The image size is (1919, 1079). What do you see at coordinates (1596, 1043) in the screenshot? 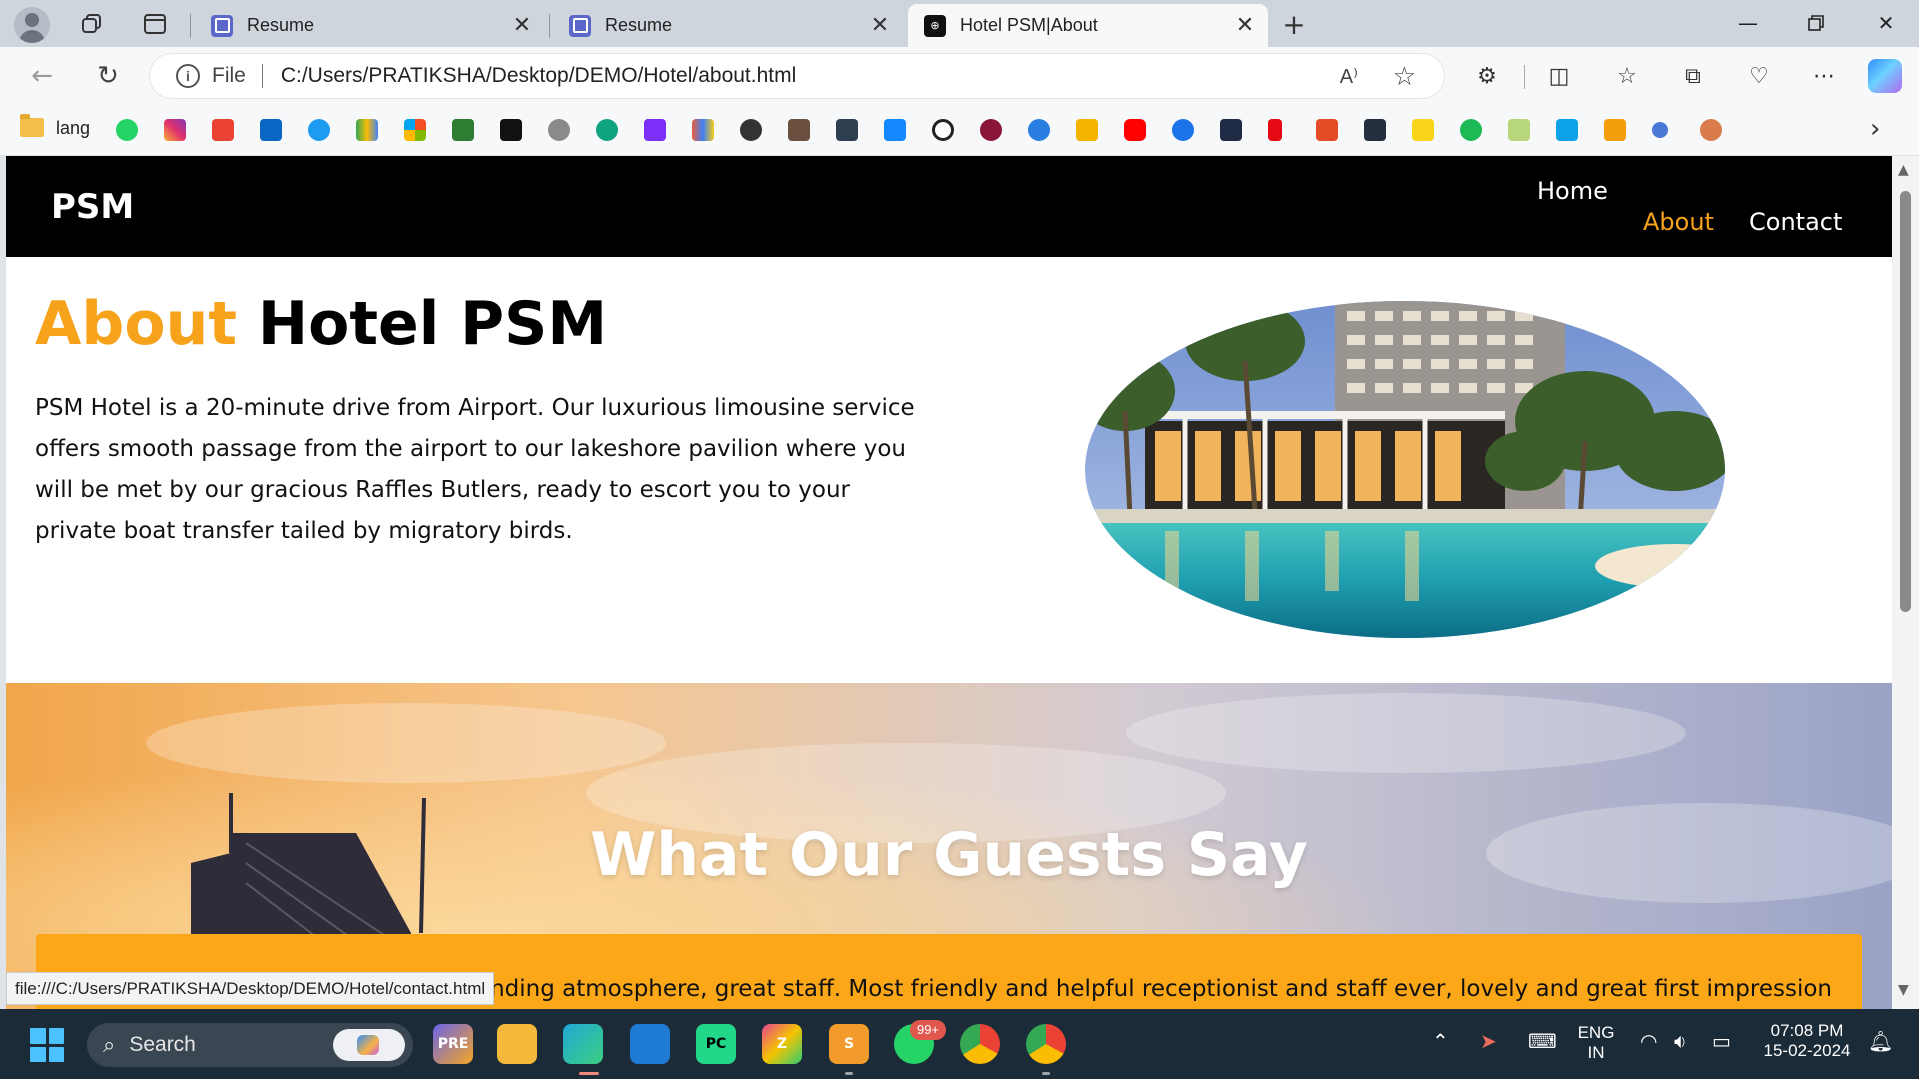
I see `language-indicator: ENG IN` at bounding box center [1596, 1043].